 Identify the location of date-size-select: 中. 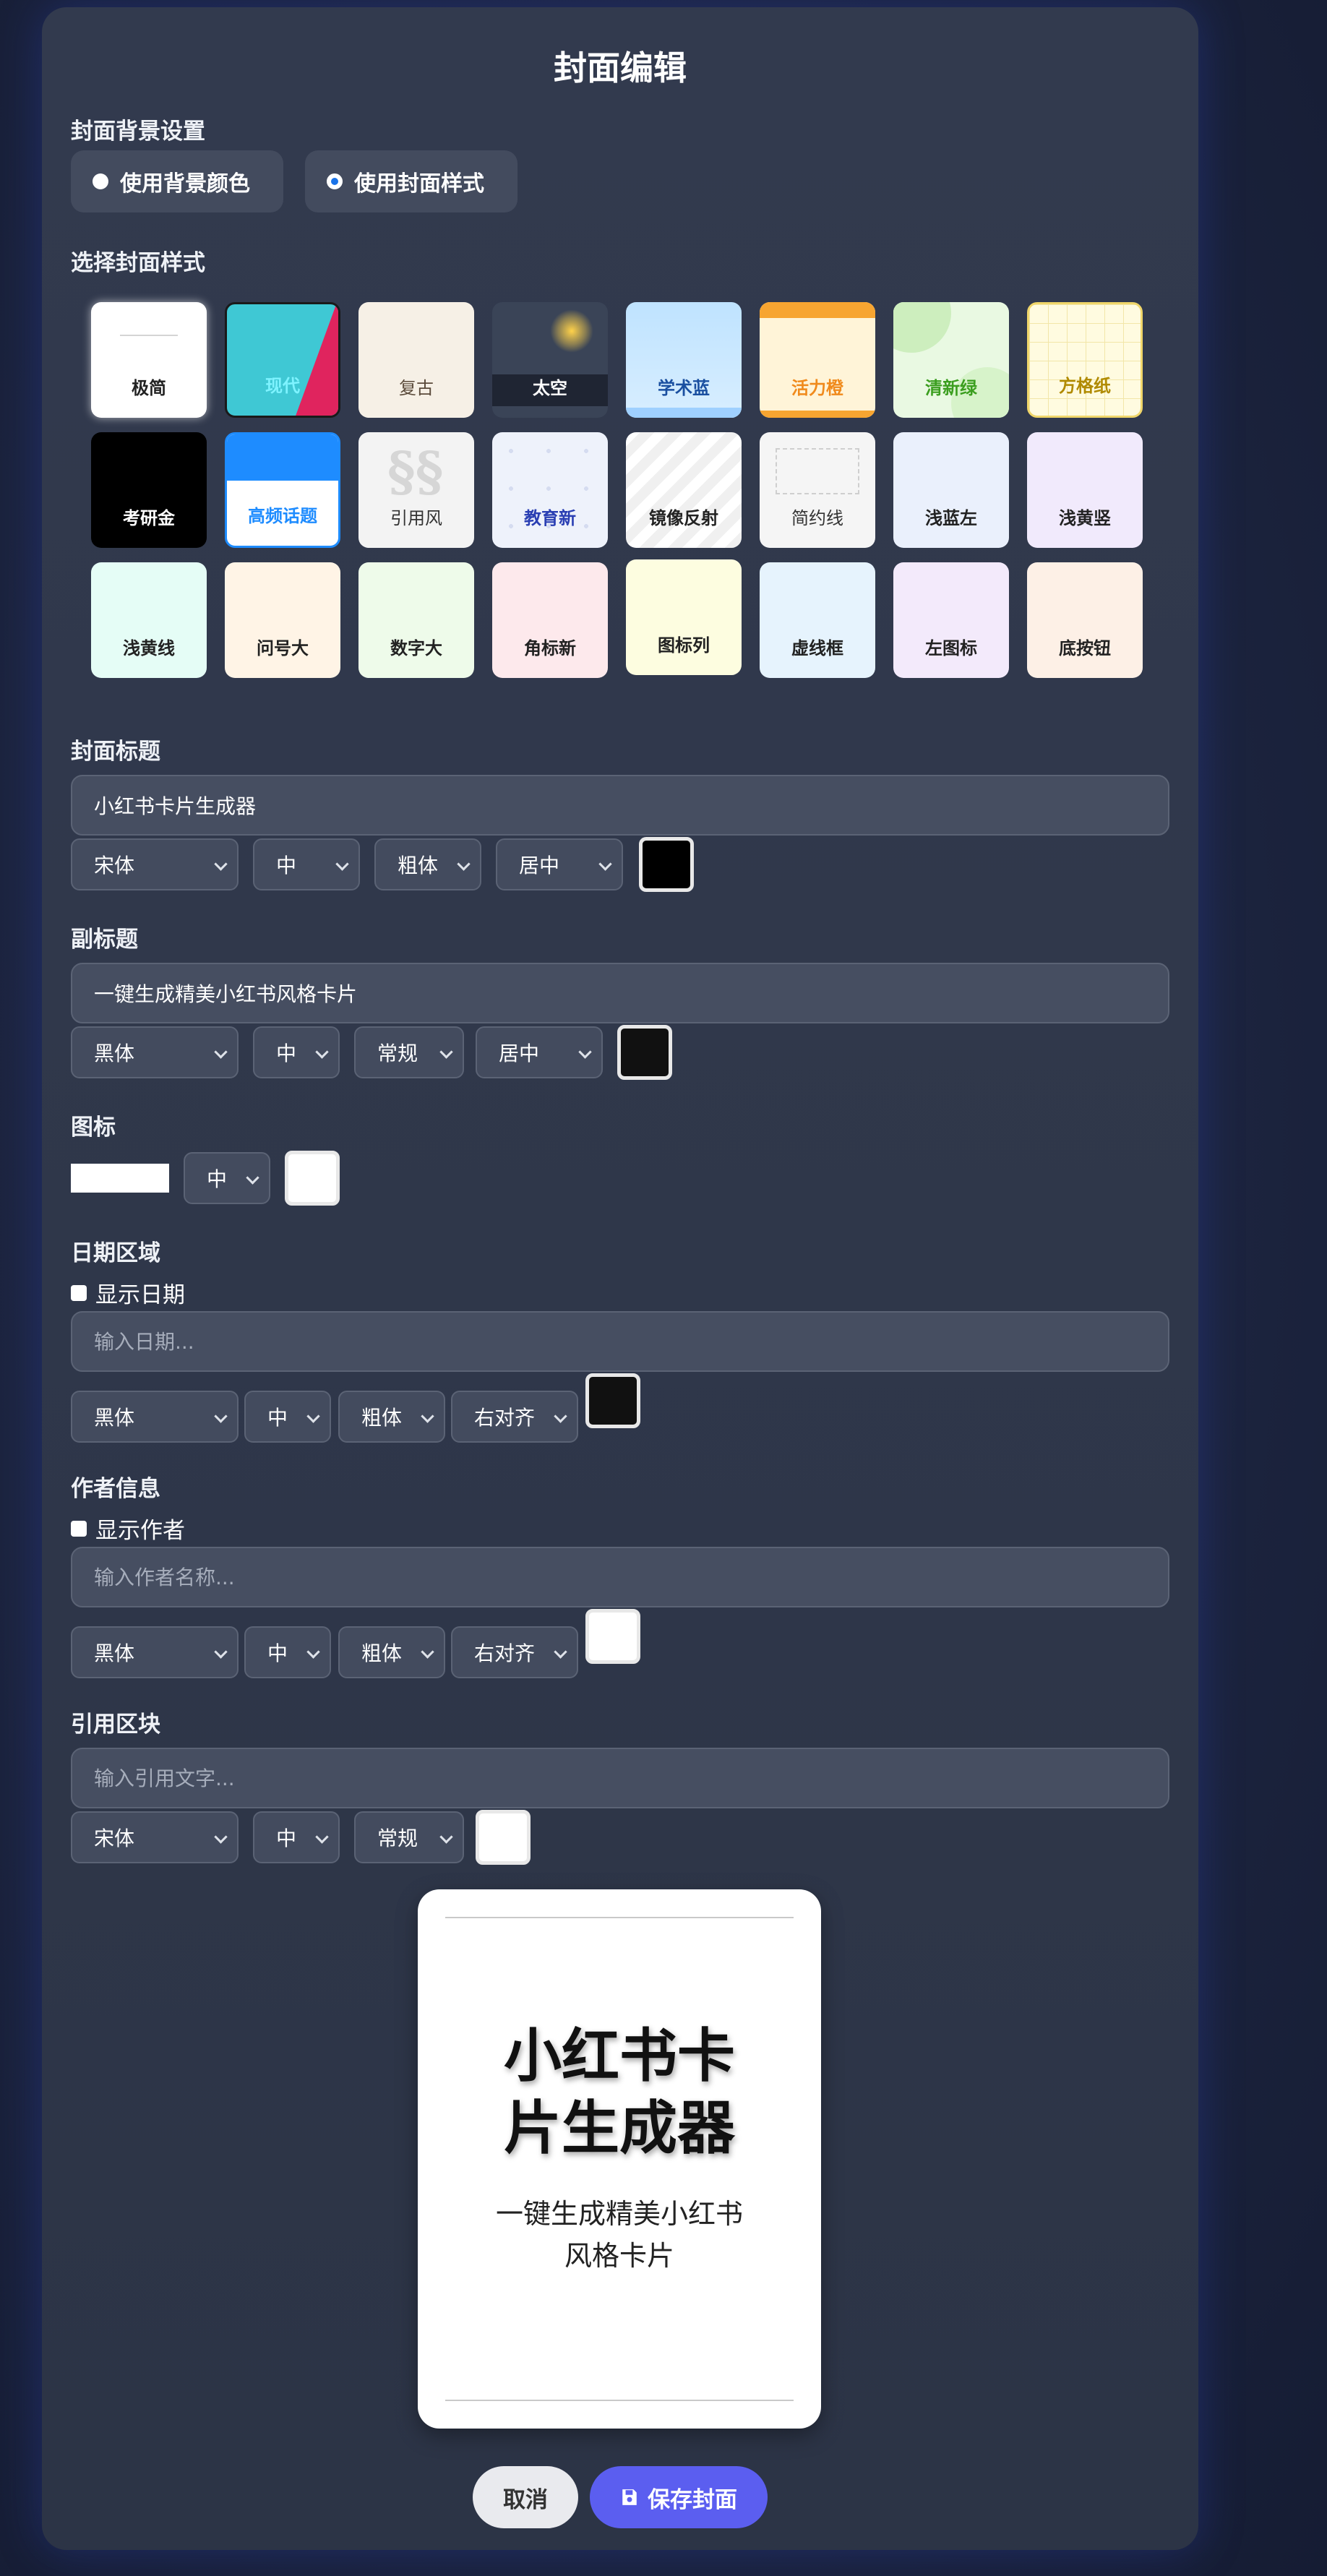
(288, 1417).